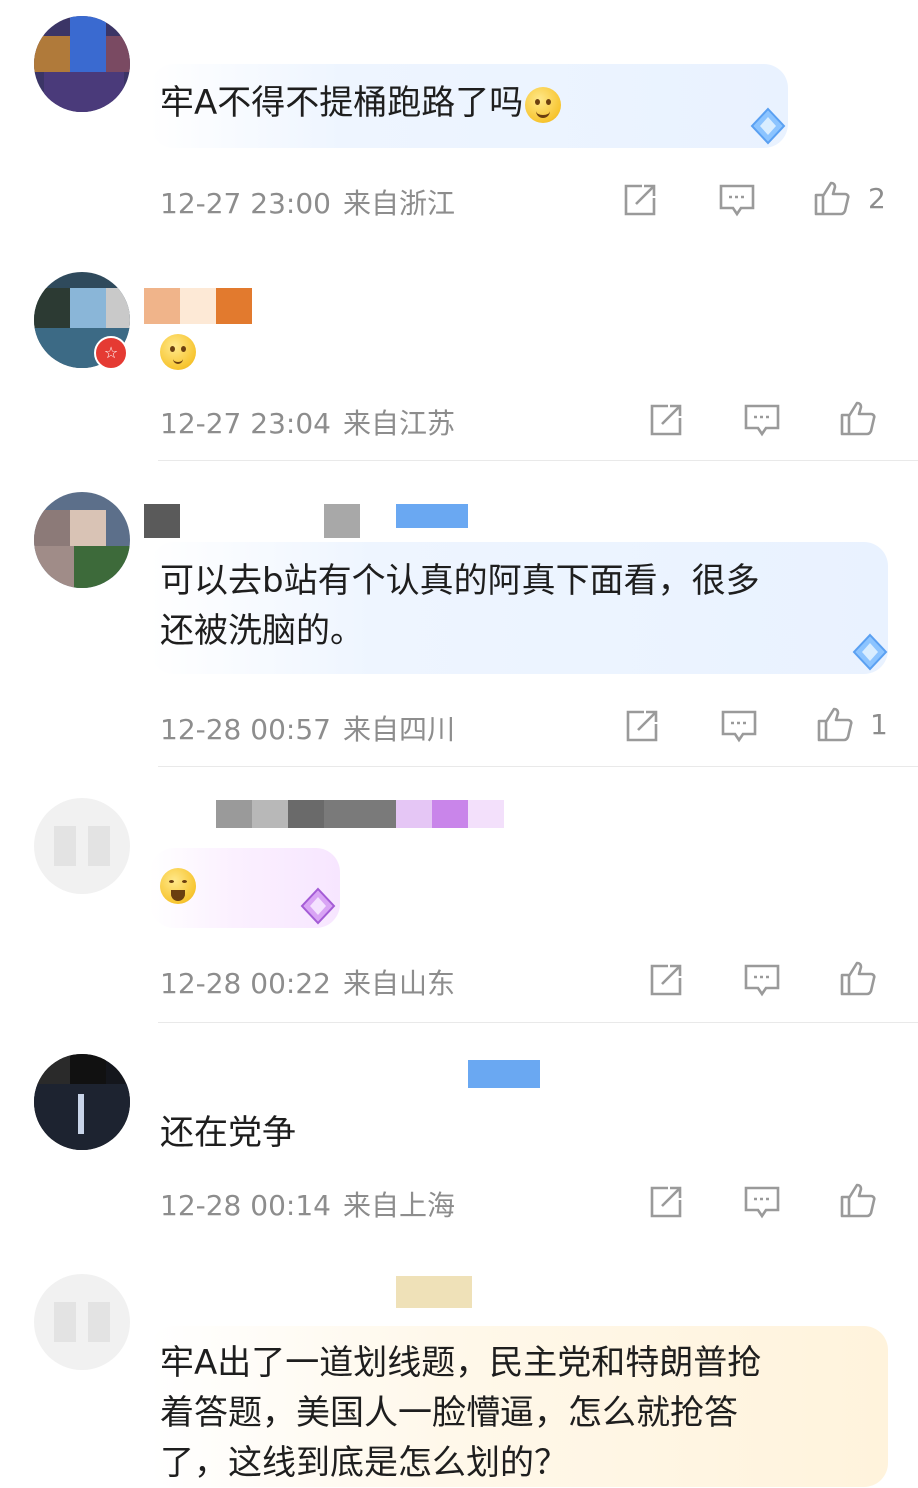 This screenshot has width=918, height=1488. I want to click on comment-meta: 12-28 00:14 来自上海, so click(307, 1204).